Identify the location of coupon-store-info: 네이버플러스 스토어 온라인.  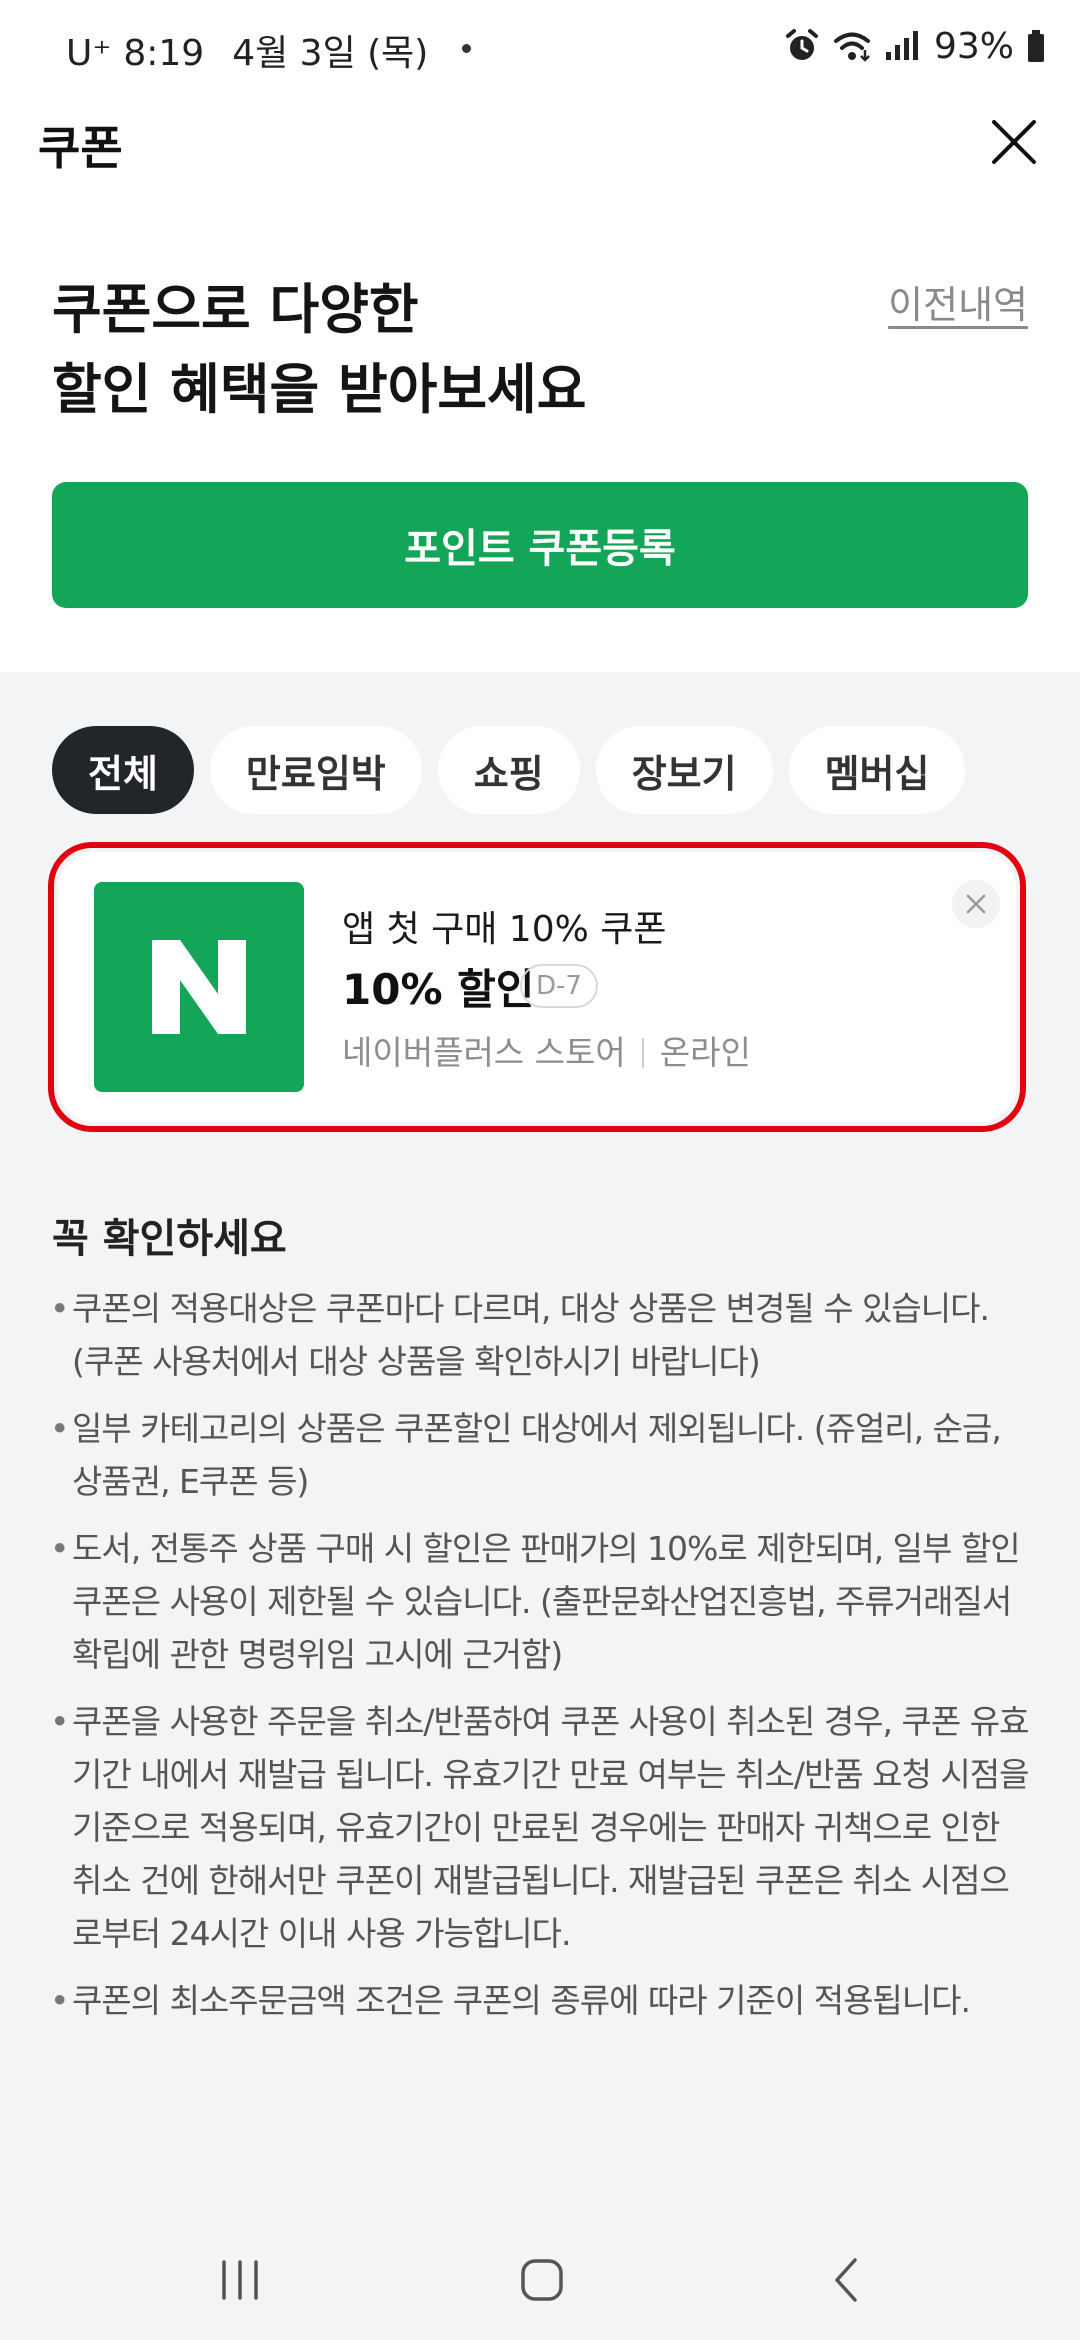
(546, 1050).